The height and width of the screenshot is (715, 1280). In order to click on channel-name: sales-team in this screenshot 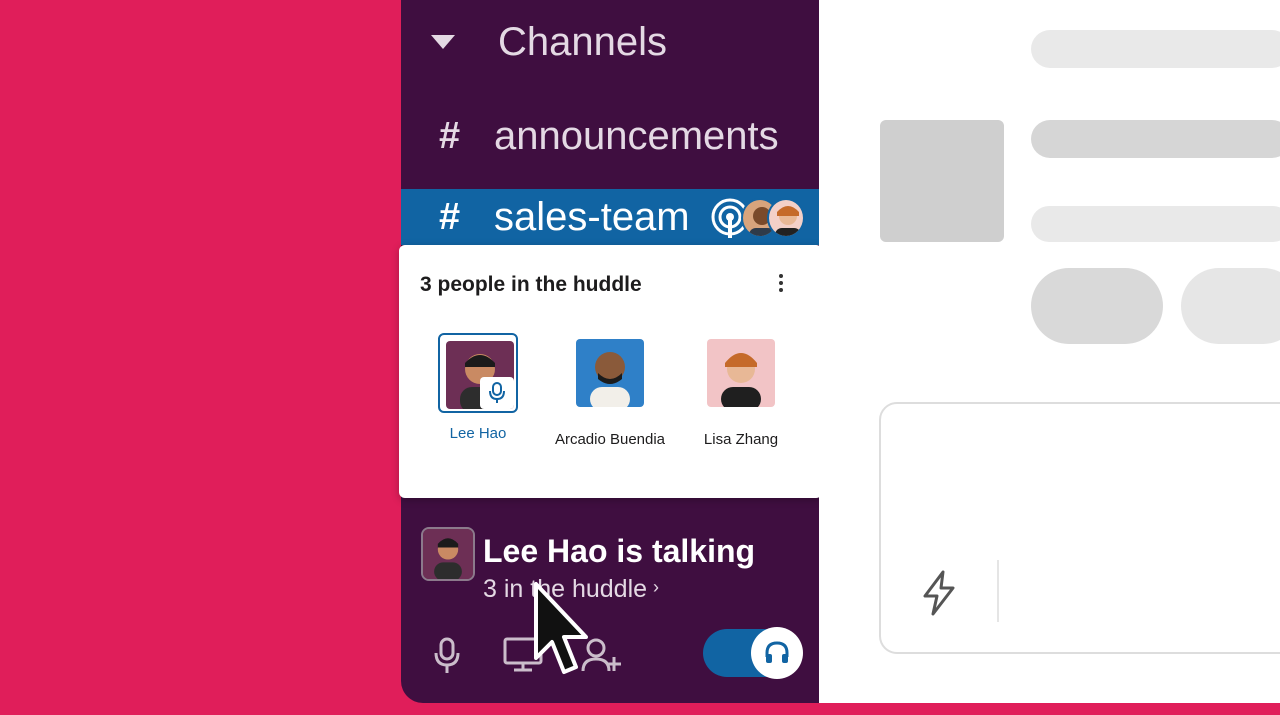, I will do `click(592, 216)`.